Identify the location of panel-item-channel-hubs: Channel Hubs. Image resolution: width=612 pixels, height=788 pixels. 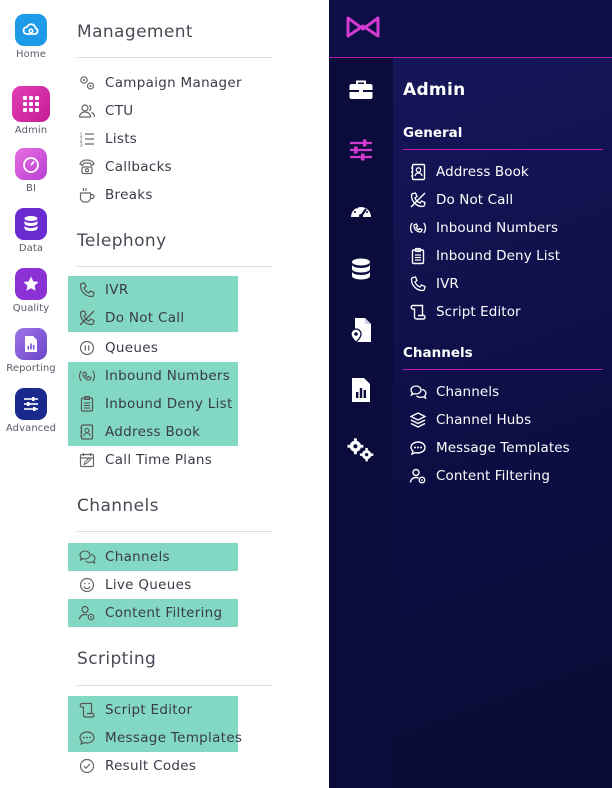
(470, 420).